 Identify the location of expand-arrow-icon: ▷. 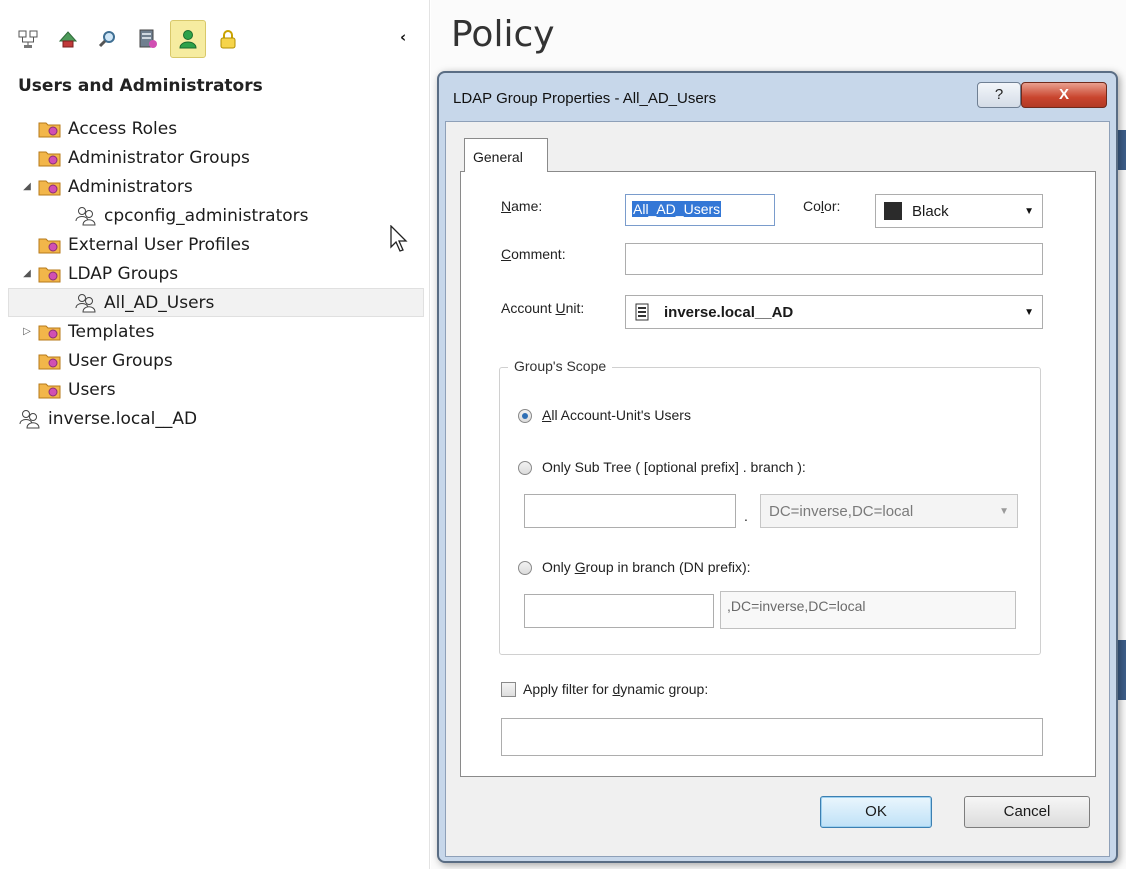
(27, 331).